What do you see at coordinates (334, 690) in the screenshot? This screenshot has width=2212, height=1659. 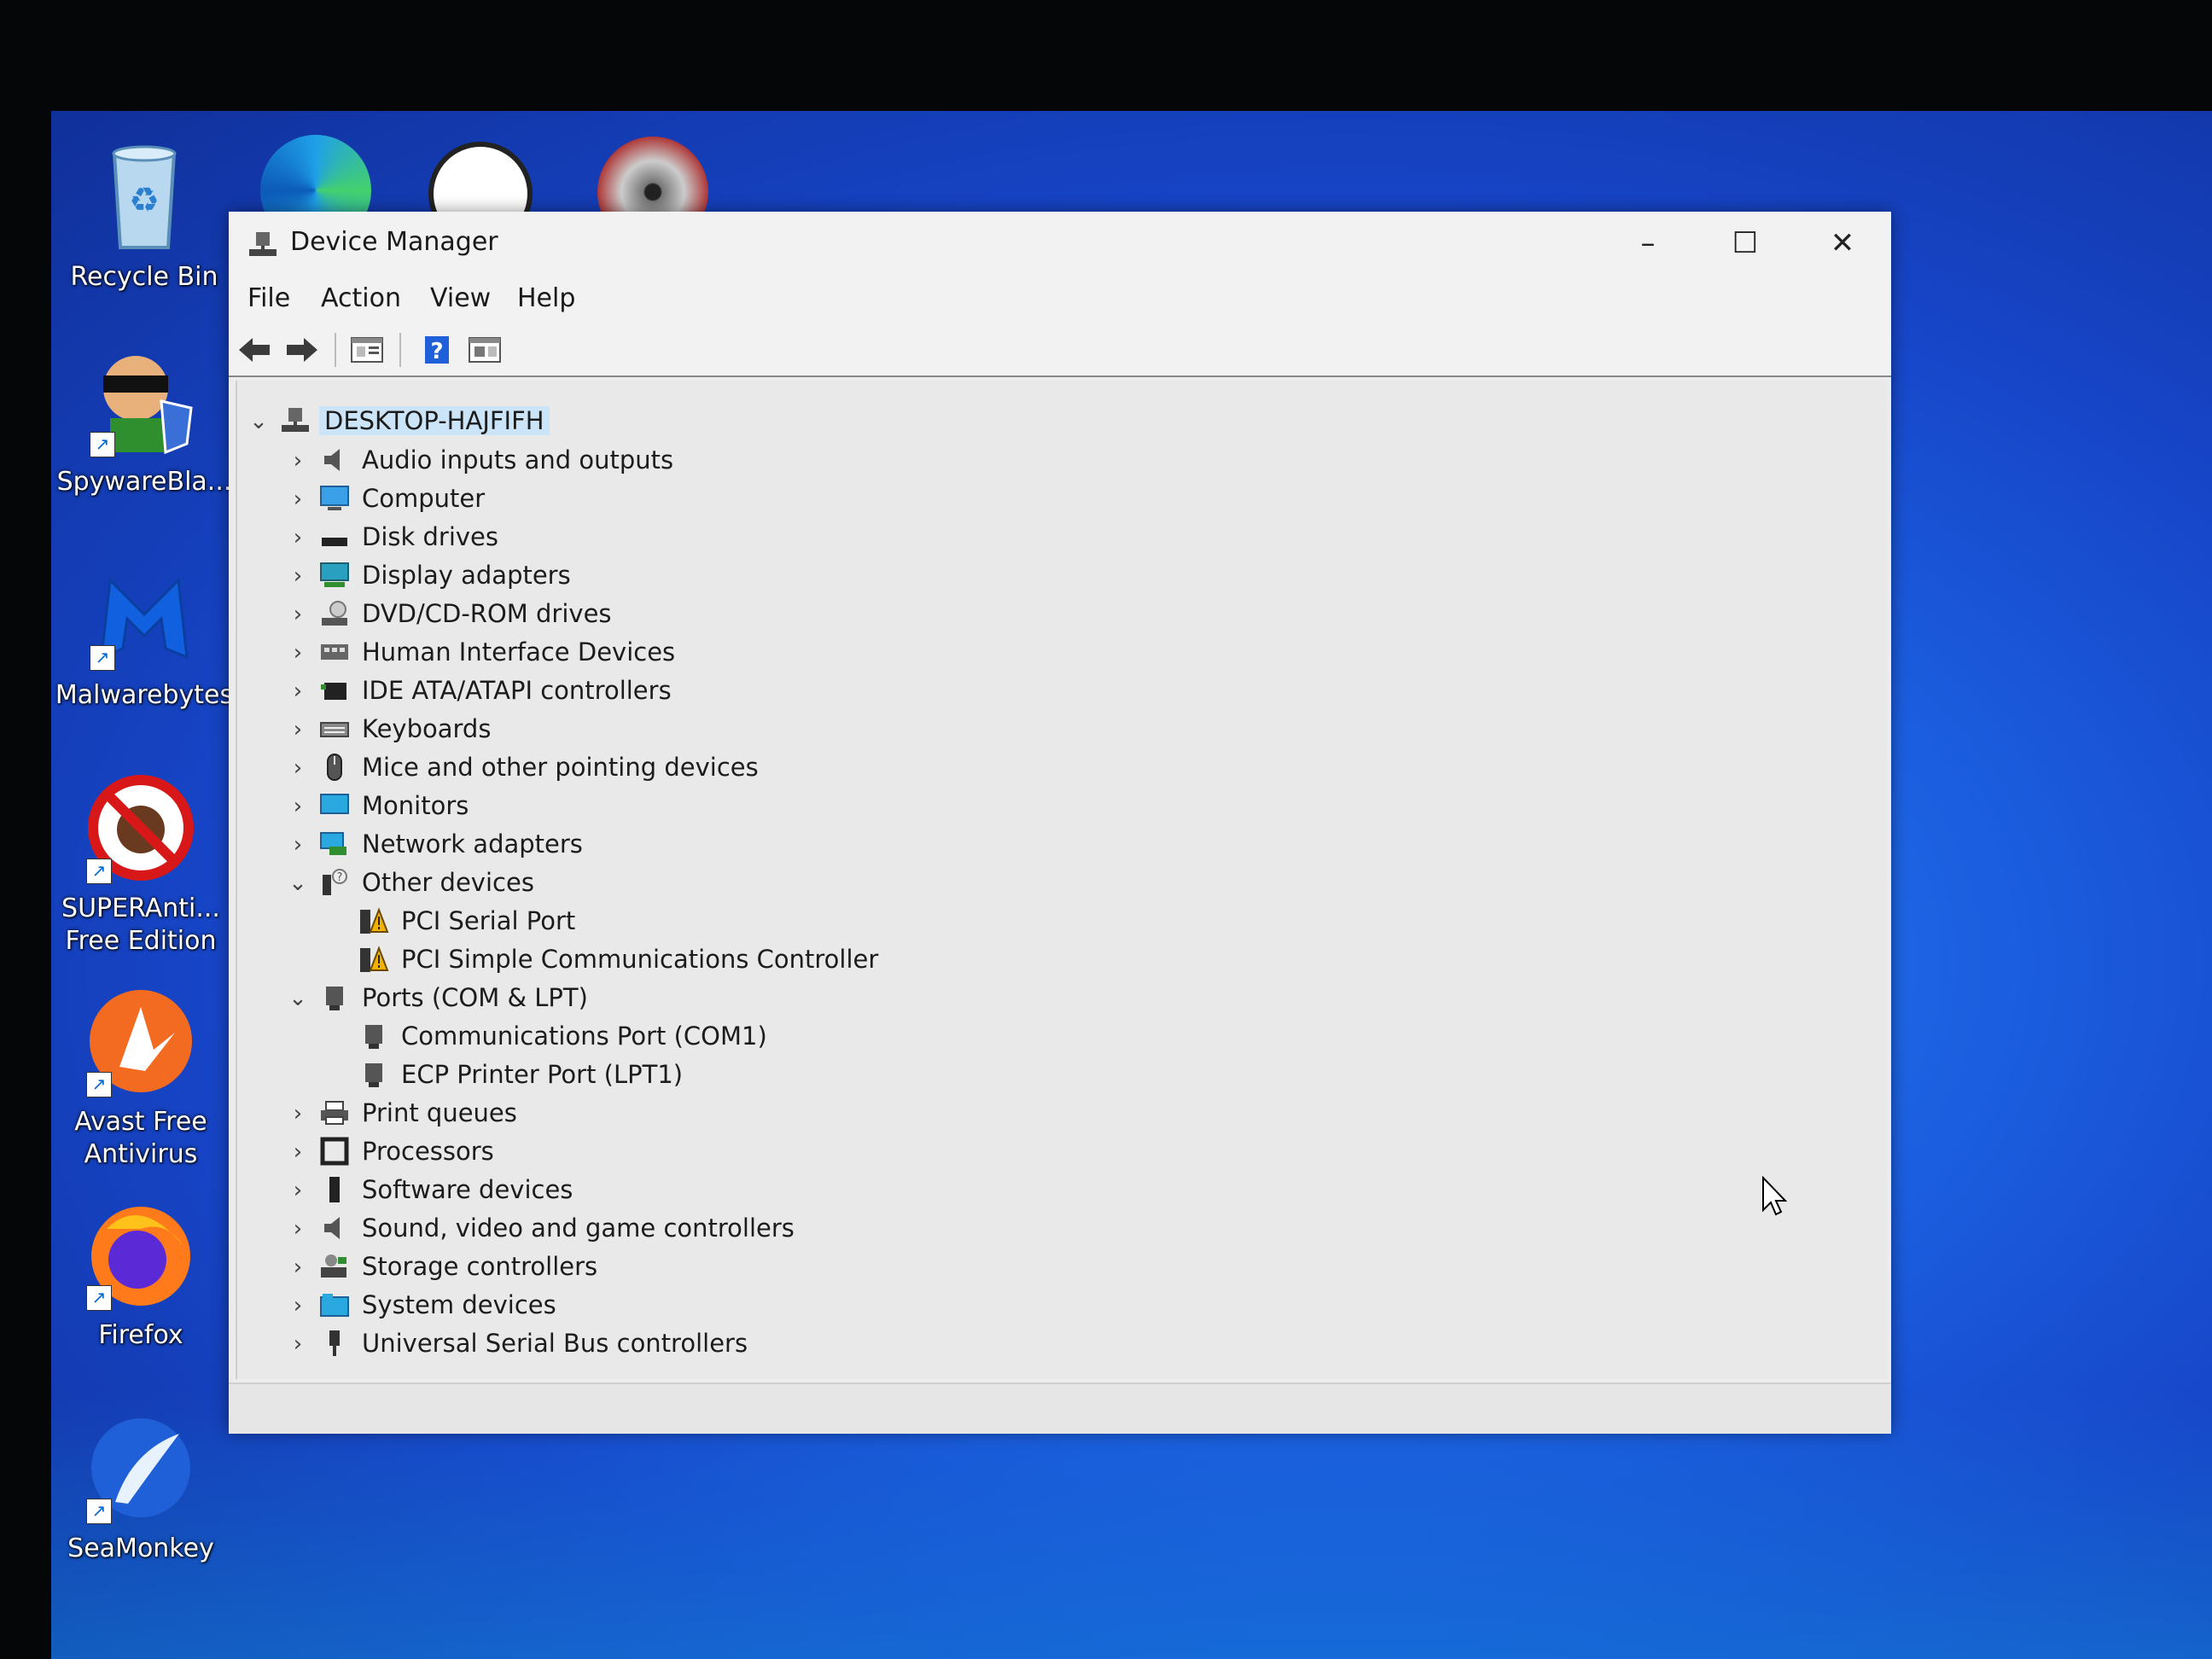 I see `ide-controller-icon` at bounding box center [334, 690].